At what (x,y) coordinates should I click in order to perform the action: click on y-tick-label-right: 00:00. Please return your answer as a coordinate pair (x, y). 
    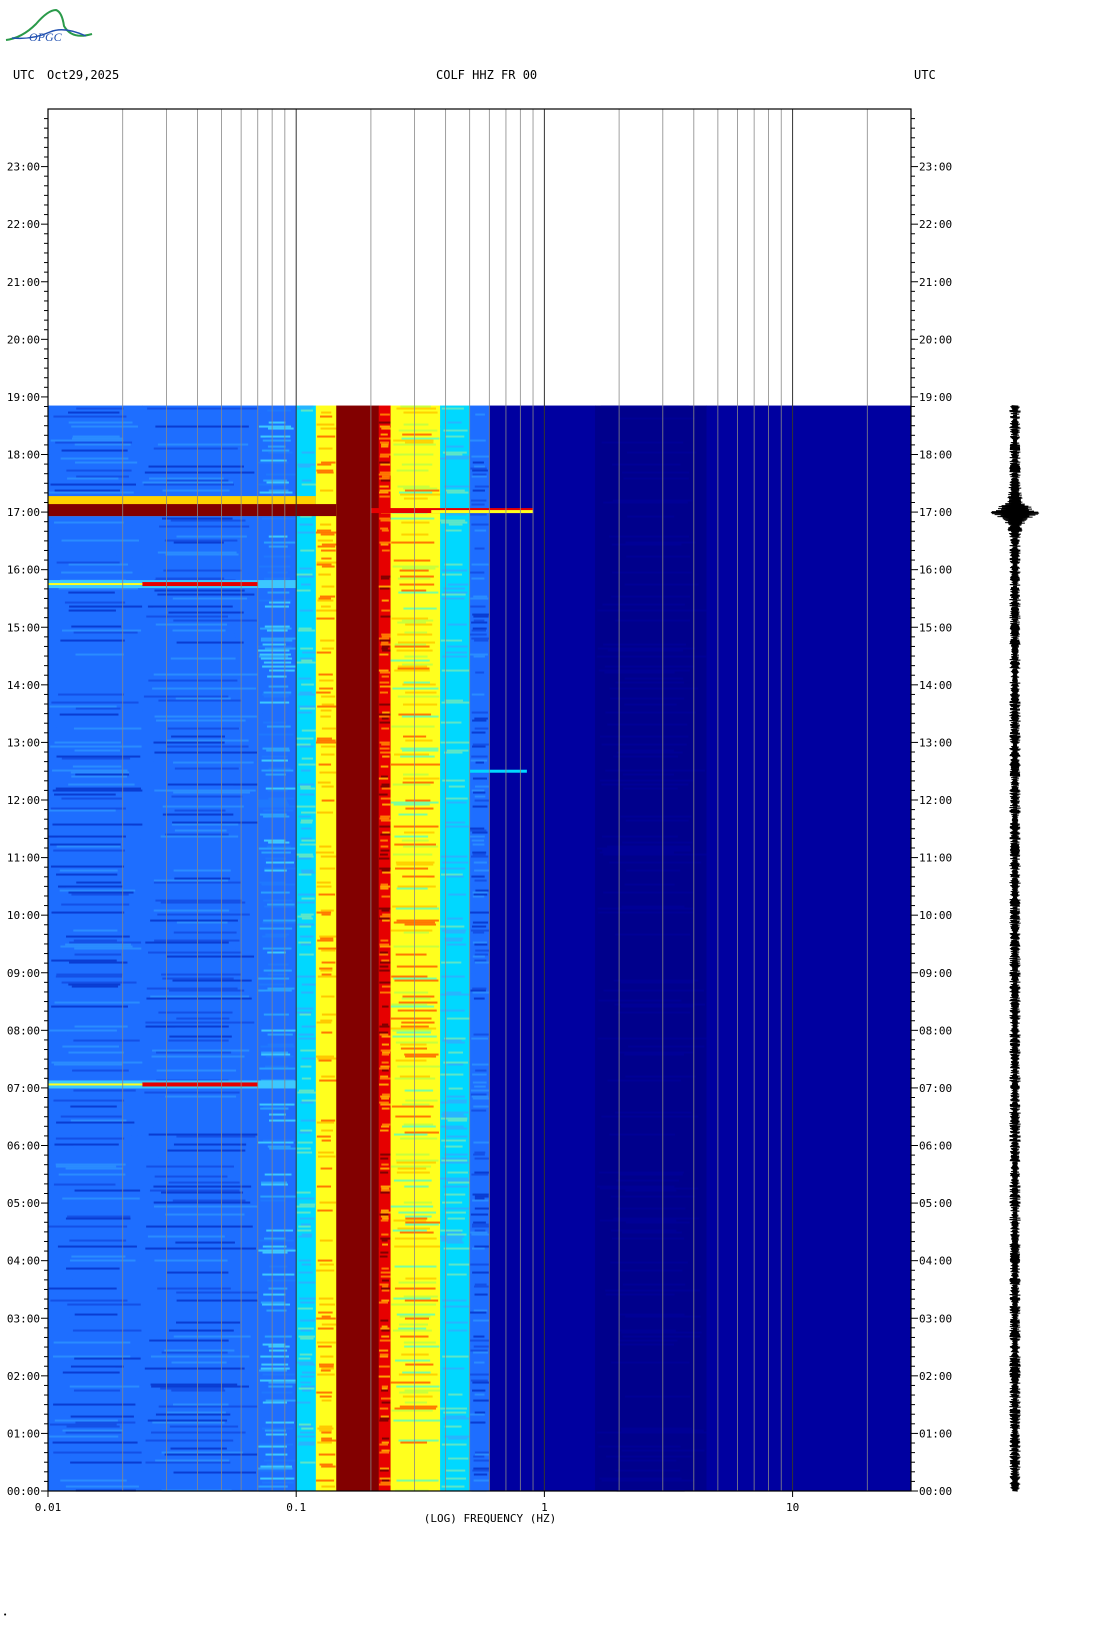
    Looking at the image, I should click on (935, 1491).